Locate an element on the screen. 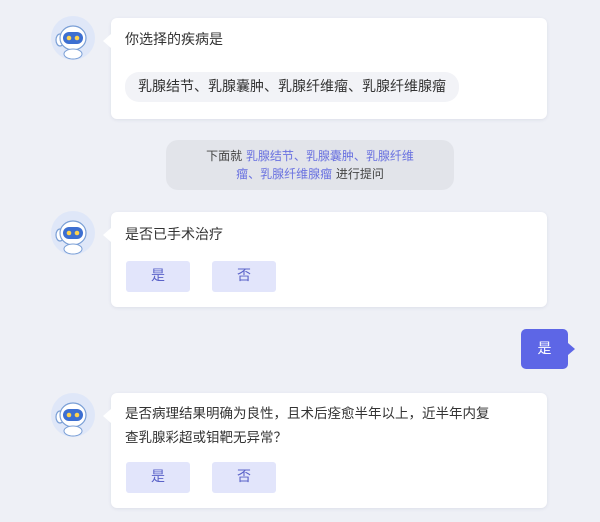 This screenshot has width=600, height=522. notice-diseases-line1: 乳腺结节、乳腺囊肿、乳腺纤维 is located at coordinates (329, 156).